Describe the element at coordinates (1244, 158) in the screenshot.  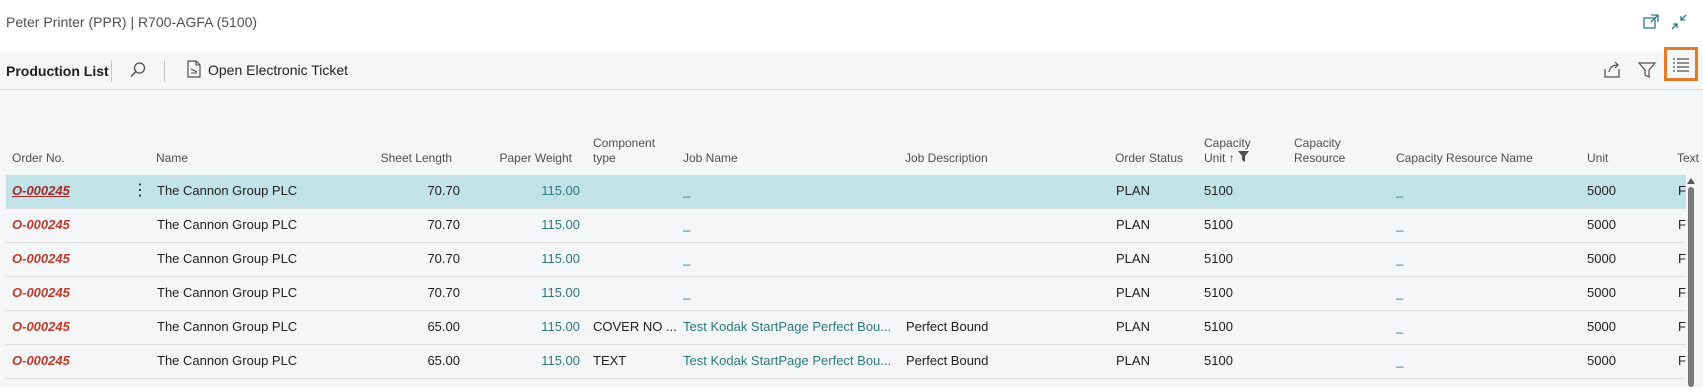
I see `filter-active-icon` at that location.